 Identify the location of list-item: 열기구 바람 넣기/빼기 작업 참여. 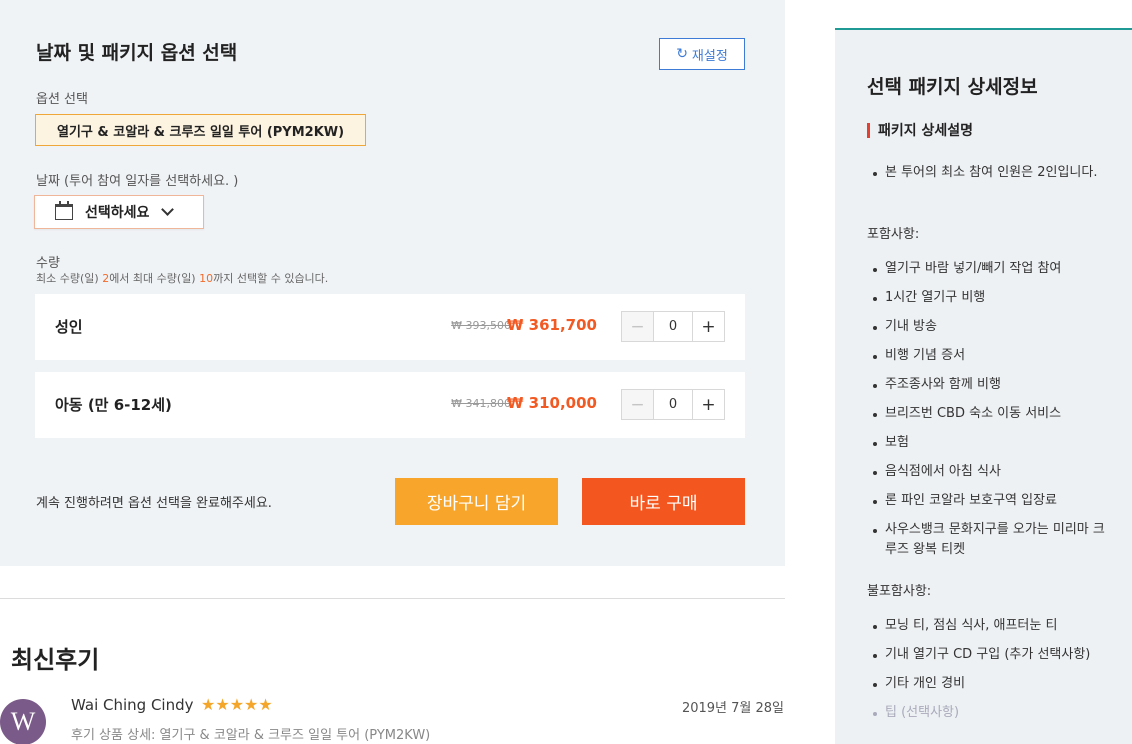
(987, 269).